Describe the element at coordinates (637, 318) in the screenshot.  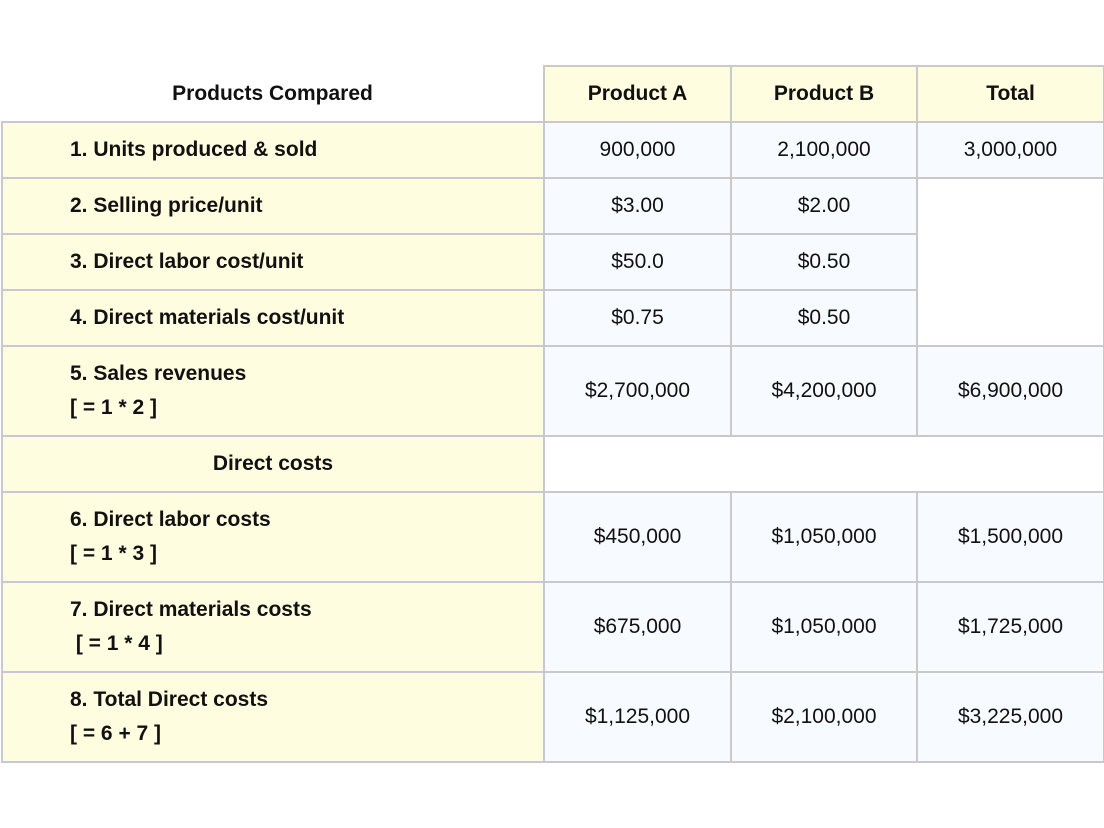
I see `cell-product-a: $0.75` at that location.